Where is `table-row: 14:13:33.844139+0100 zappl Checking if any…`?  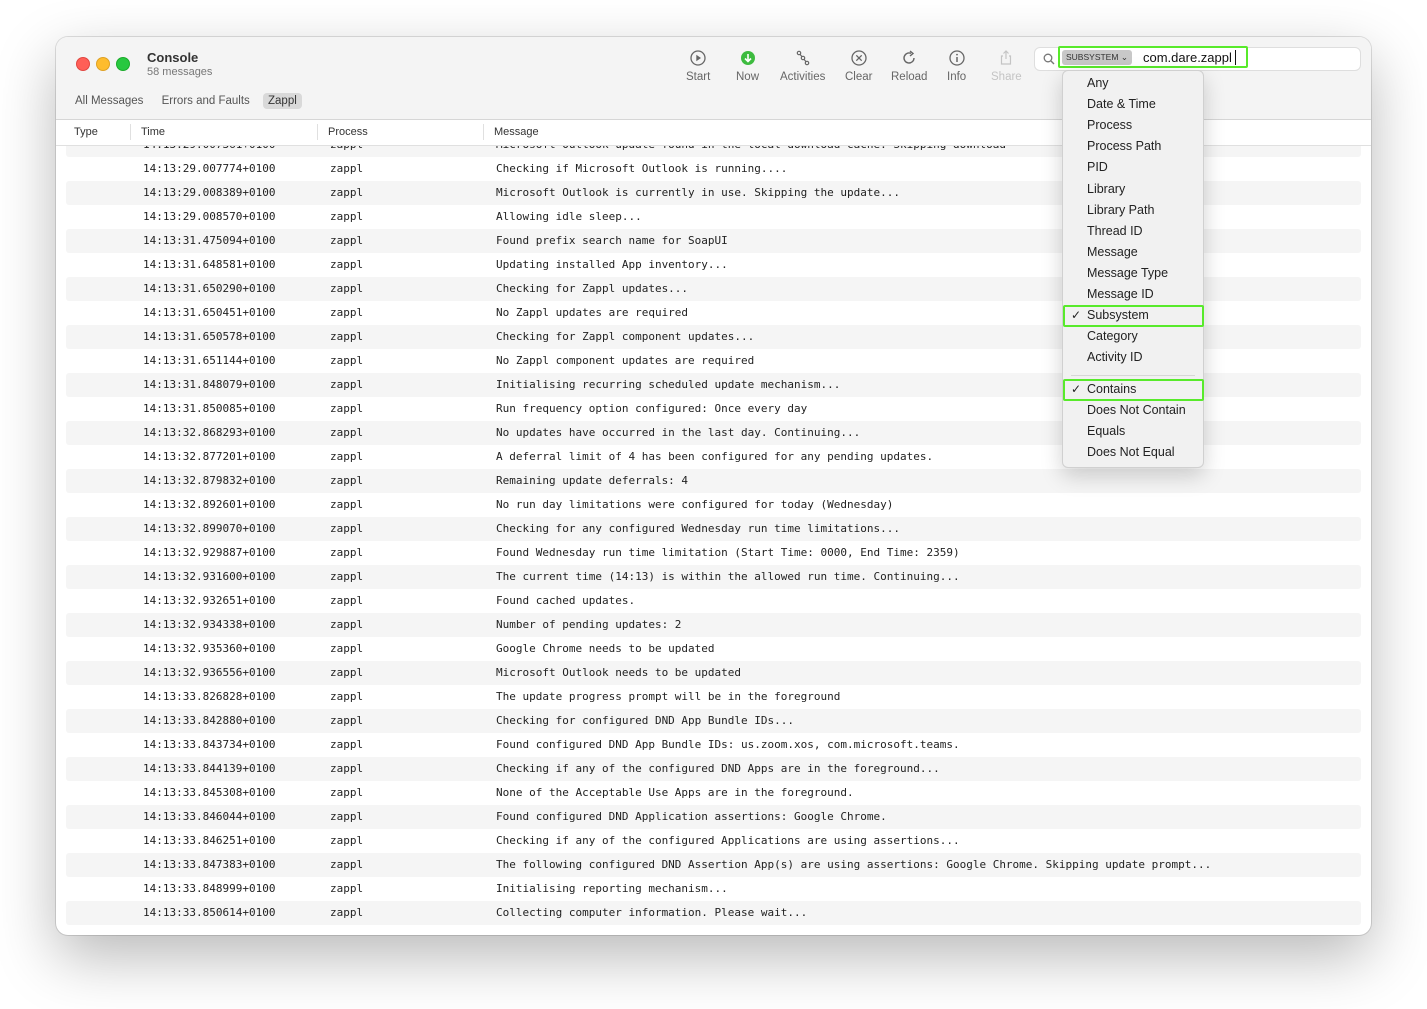
table-row: 14:13:33.844139+0100 zappl Checking if any… is located at coordinates (713, 769).